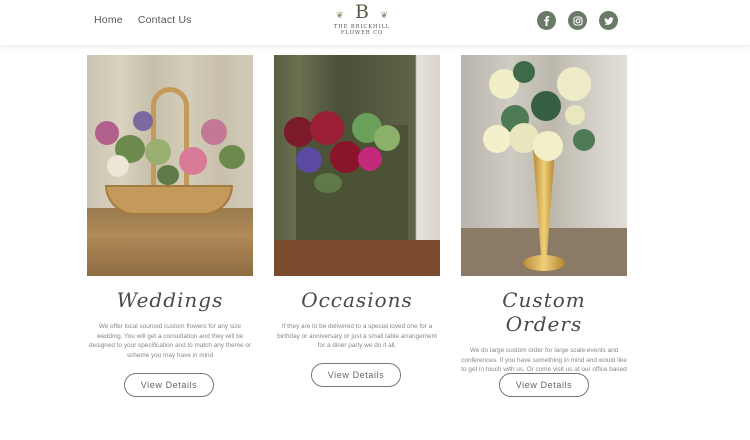  I want to click on instagram-icon, so click(577, 20).